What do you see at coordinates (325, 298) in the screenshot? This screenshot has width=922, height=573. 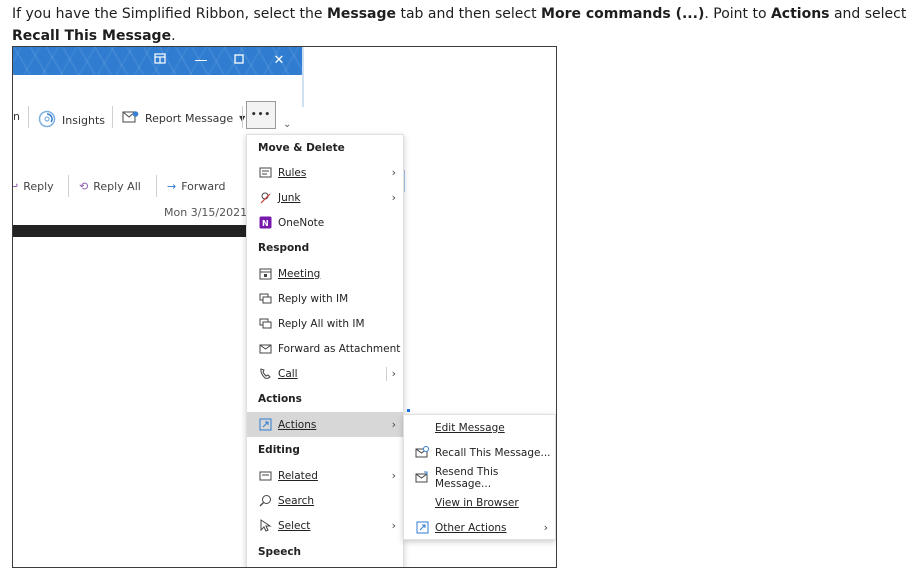 I see `menu-item-reply-with-im: Reply with IM` at bounding box center [325, 298].